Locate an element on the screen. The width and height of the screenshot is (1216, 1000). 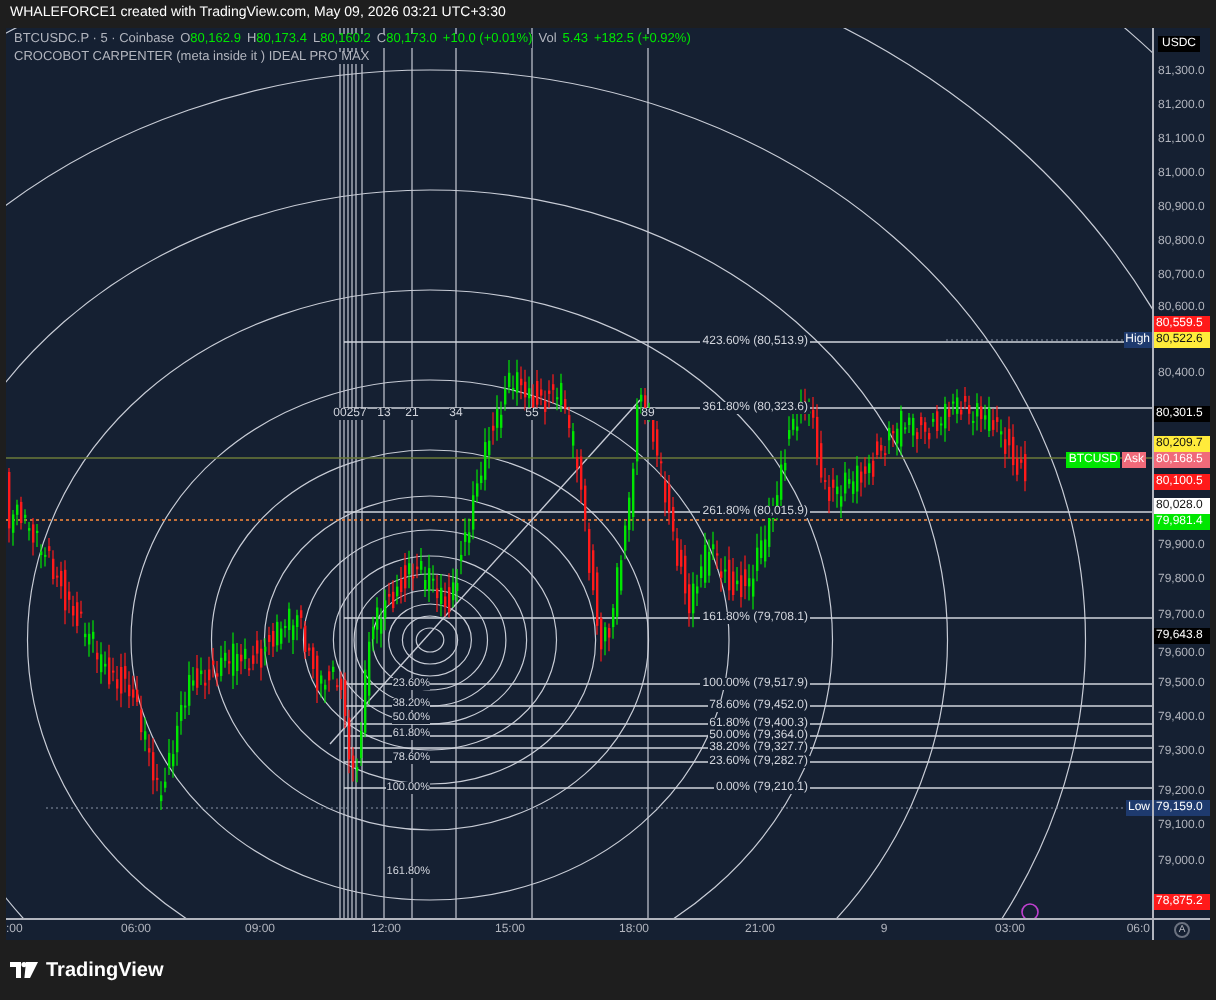
marker-icon is located at coordinates (1030, 910).